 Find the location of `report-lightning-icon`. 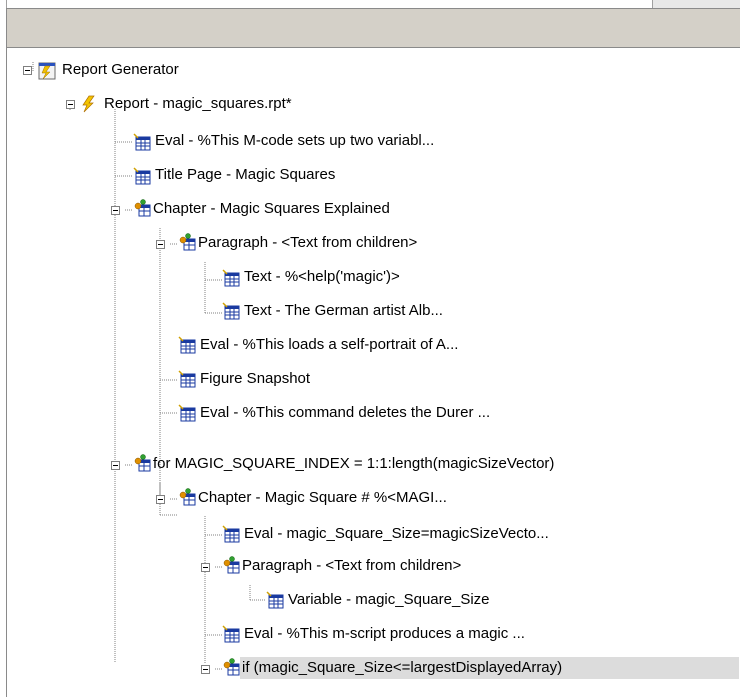

report-lightning-icon is located at coordinates (88, 104).